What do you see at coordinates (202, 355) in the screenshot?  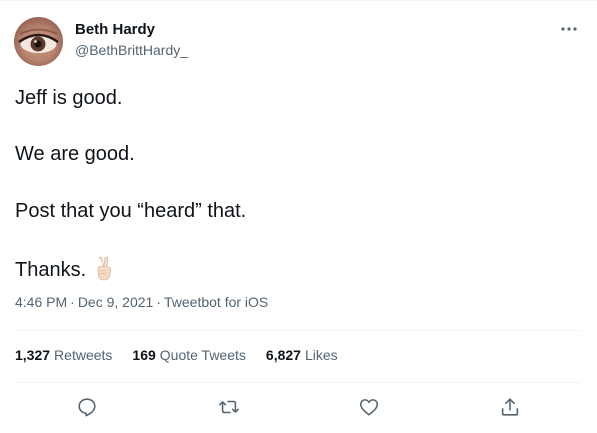 I see `quote-tweets-label: Quote Tweets` at bounding box center [202, 355].